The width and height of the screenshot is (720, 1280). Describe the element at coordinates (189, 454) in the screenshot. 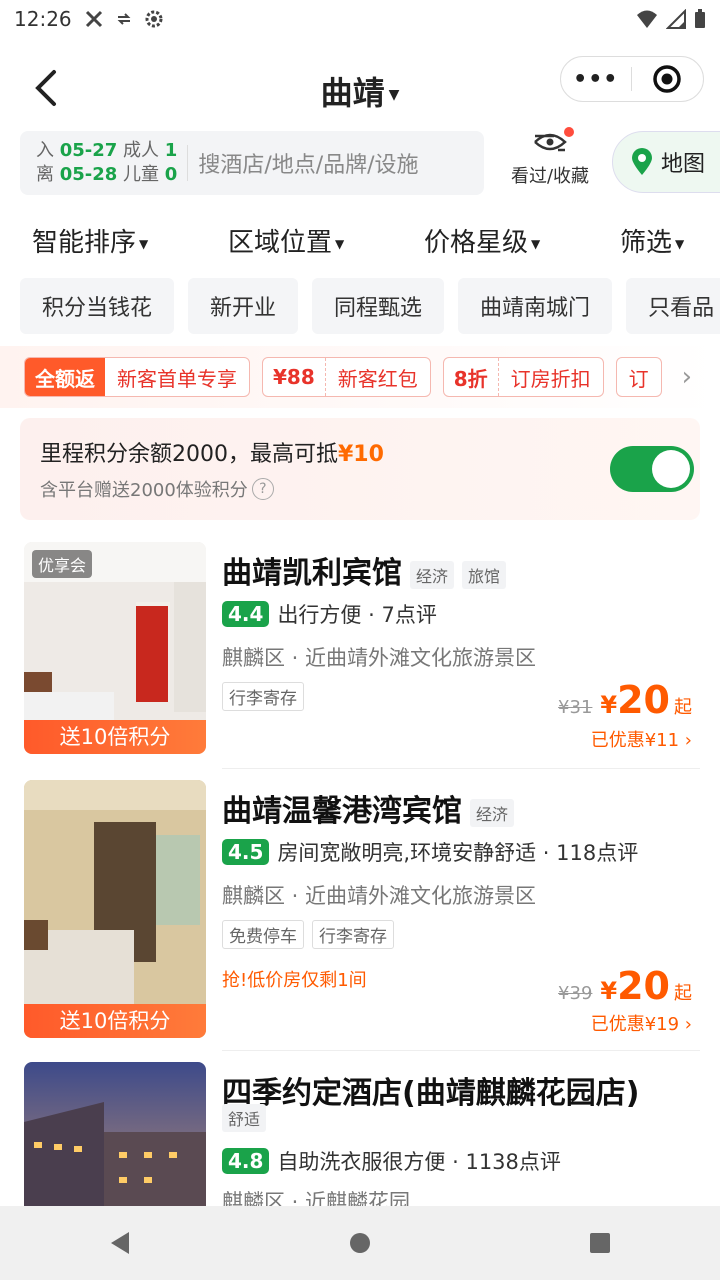

I see `points-balance-text: 里程积分余额2000，最高可抵` at that location.